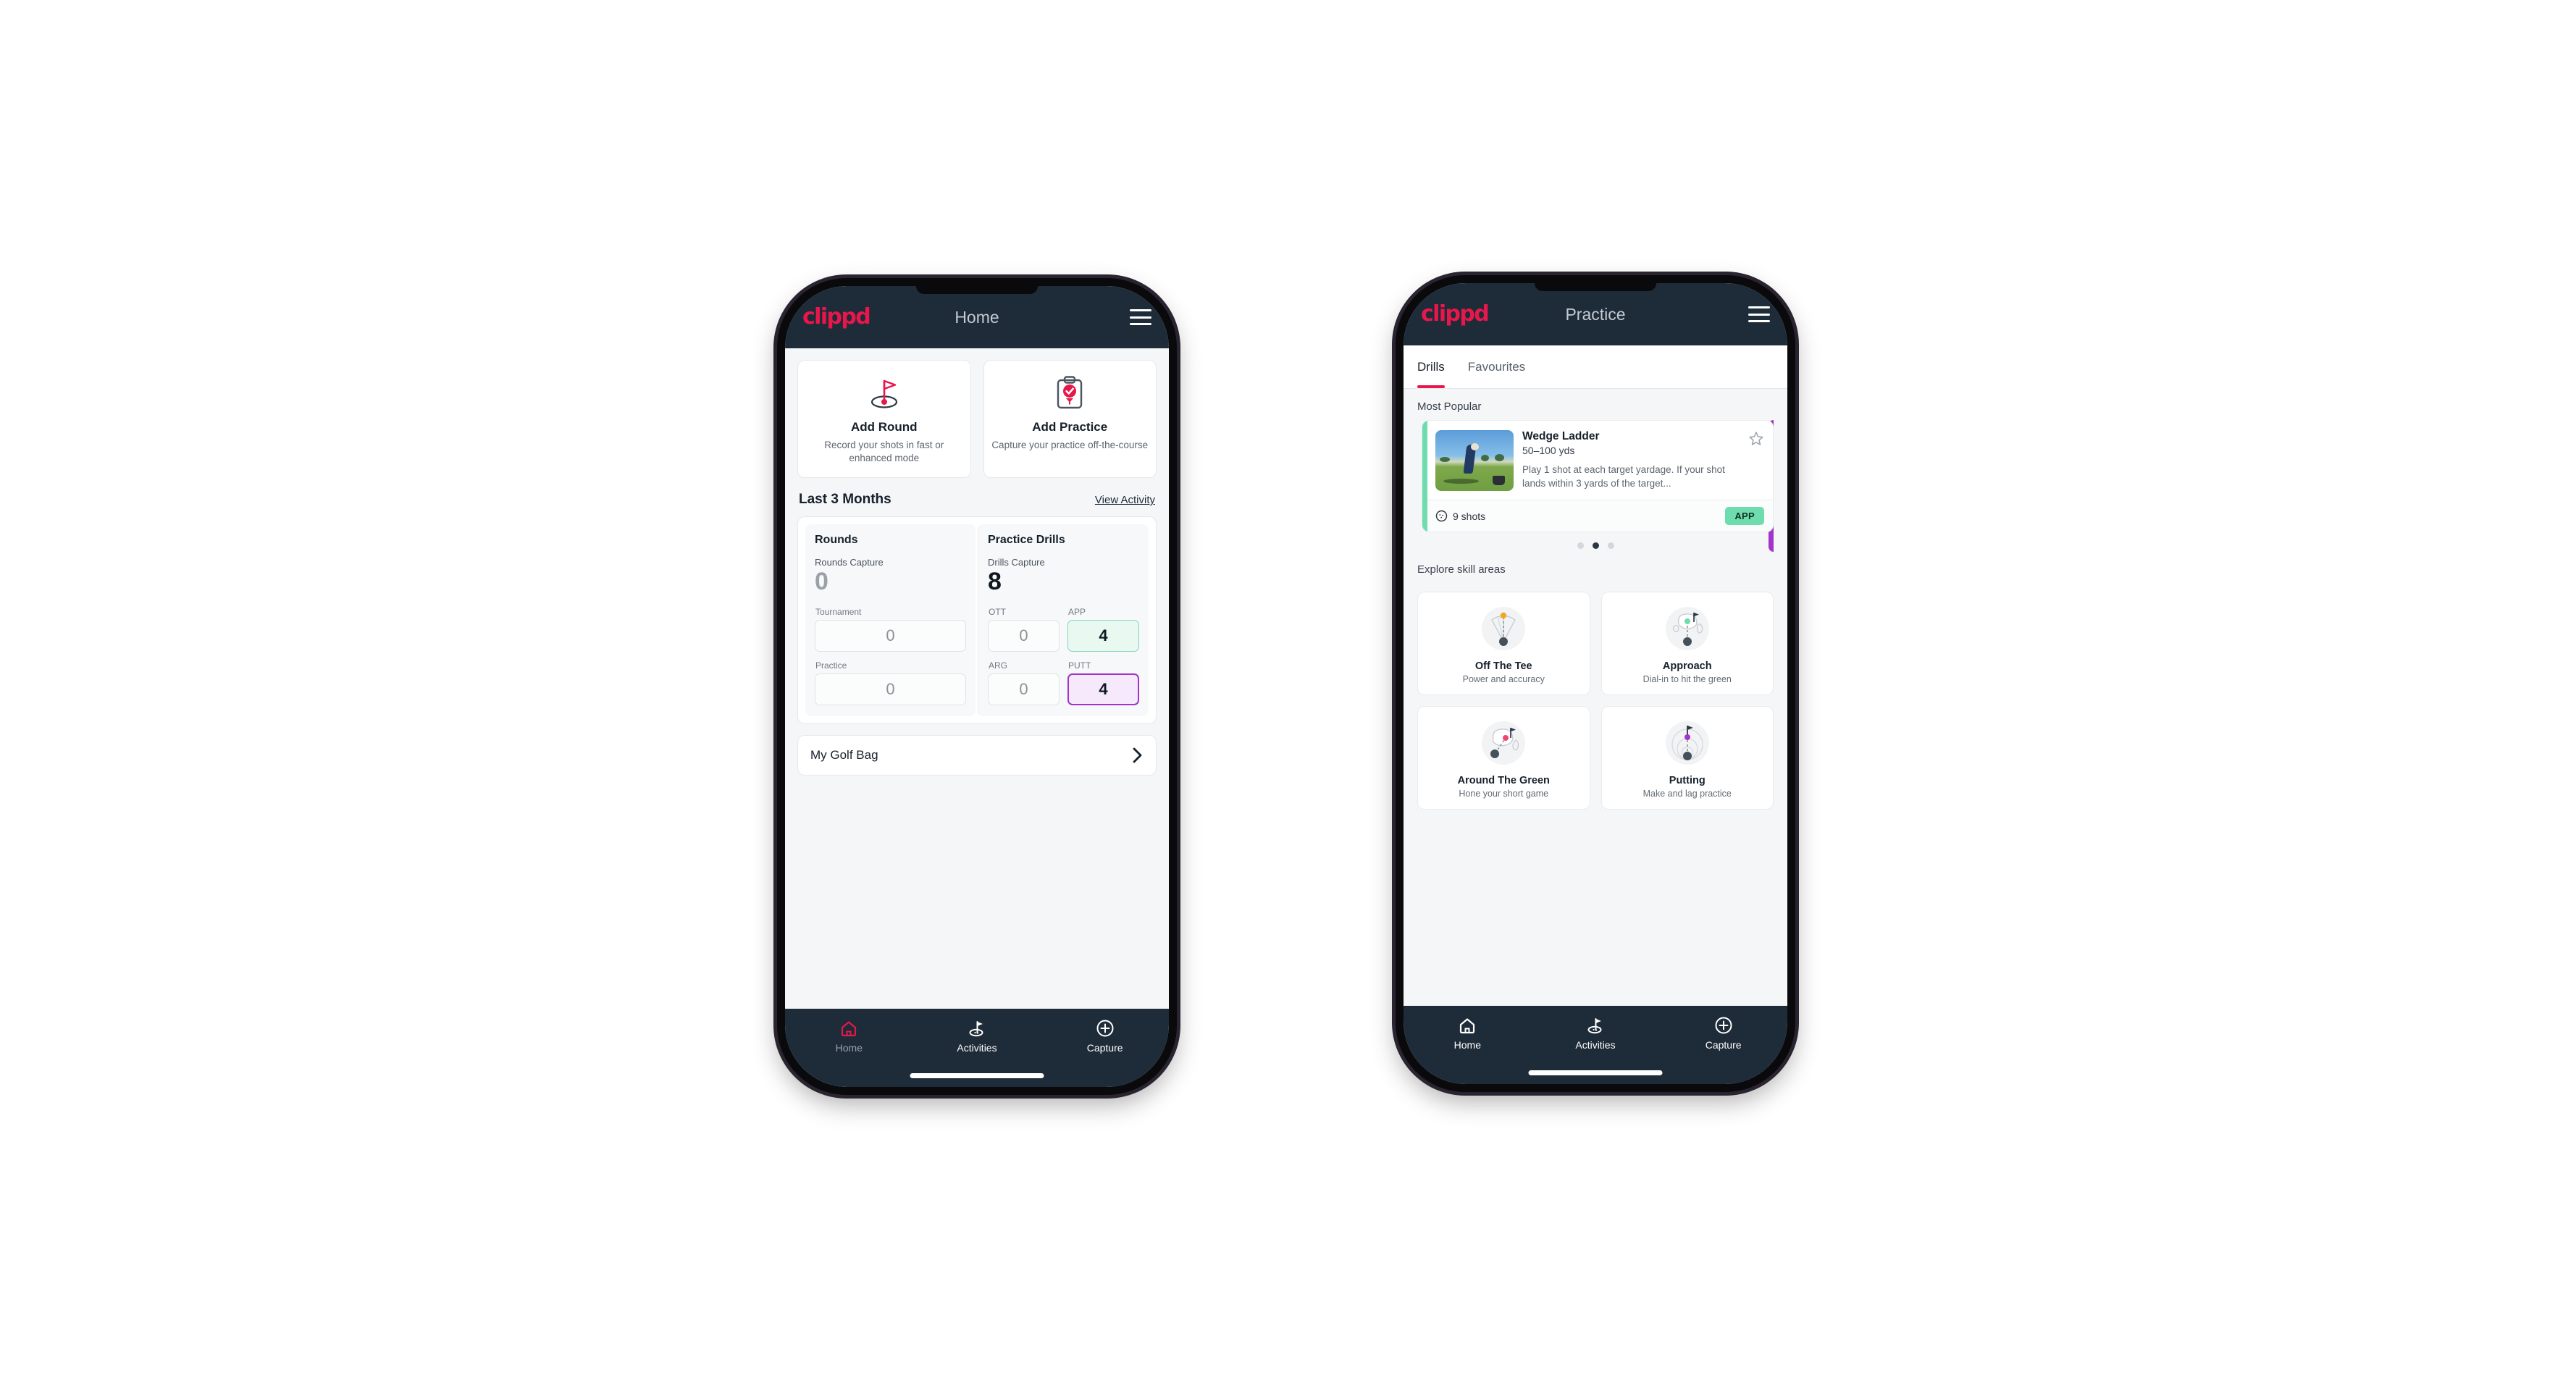  What do you see at coordinates (1104, 1048) in the screenshot?
I see `nav-capture-label: Capture` at bounding box center [1104, 1048].